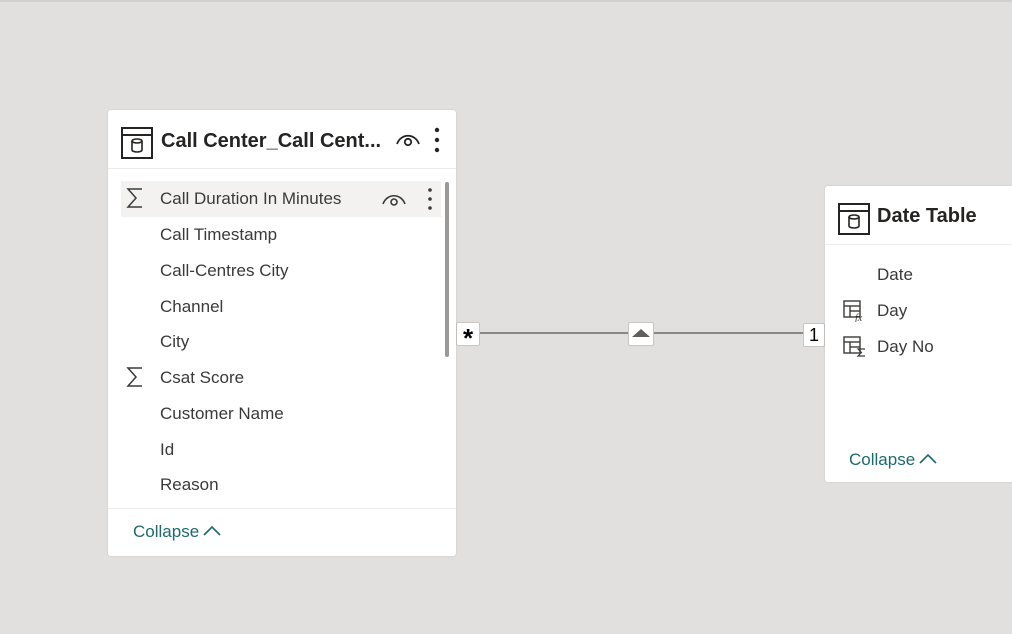 The height and width of the screenshot is (634, 1012). I want to click on field-row: Channel, so click(281, 307).